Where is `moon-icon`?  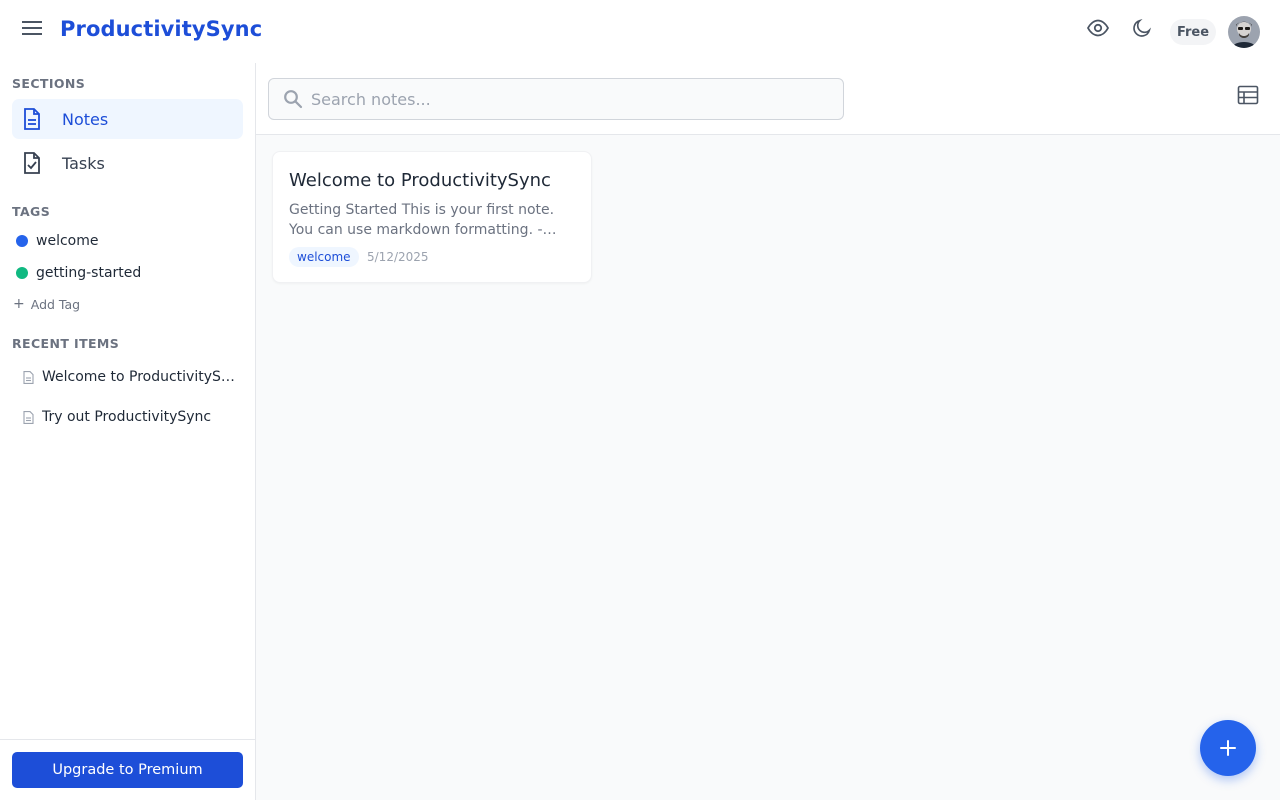 moon-icon is located at coordinates (1142, 28).